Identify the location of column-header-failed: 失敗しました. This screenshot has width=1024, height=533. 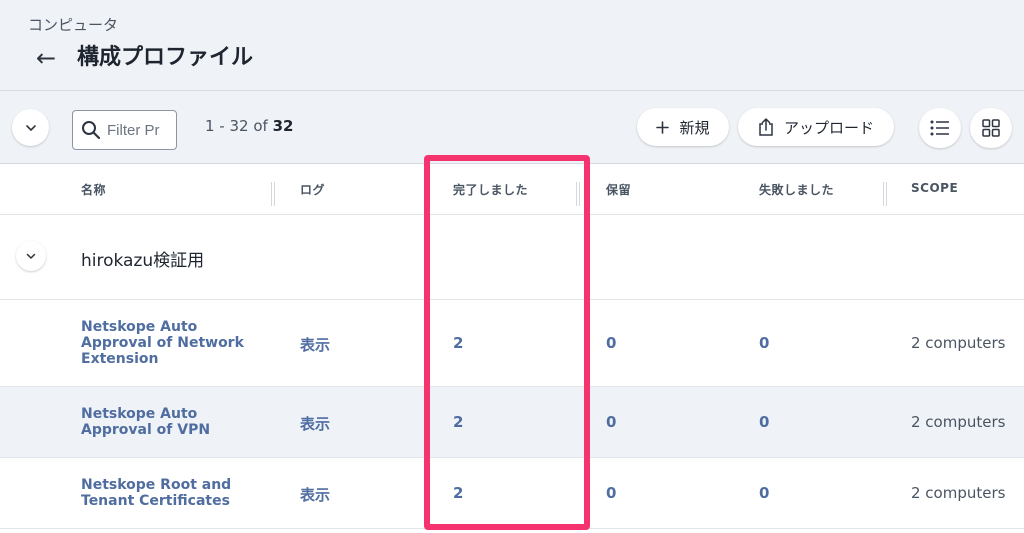
(796, 189).